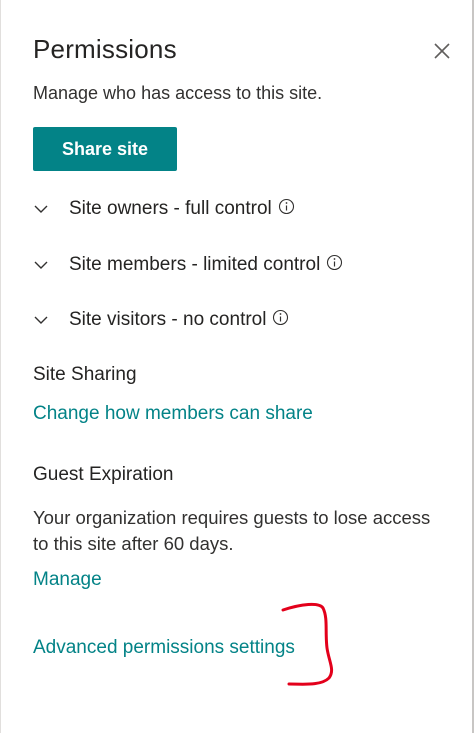  I want to click on panel-subtitle: Manage who has access to this site., so click(178, 93).